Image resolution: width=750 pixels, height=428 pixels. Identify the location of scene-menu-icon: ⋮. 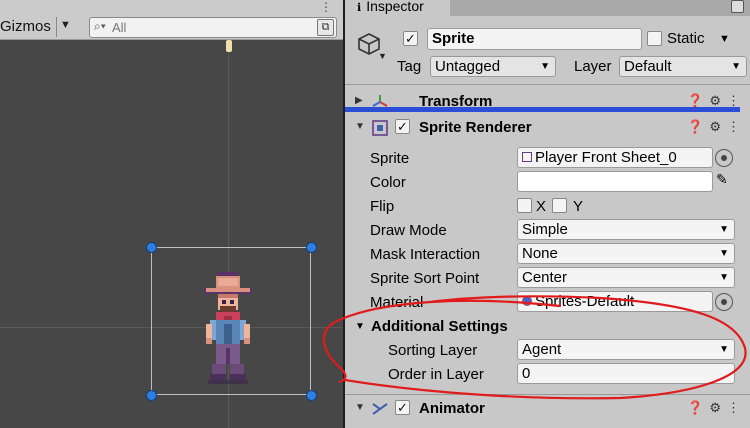
(326, 7).